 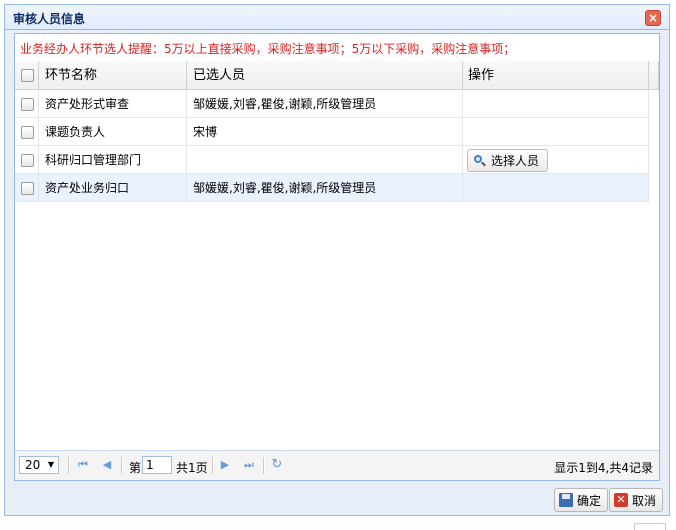 What do you see at coordinates (581, 500) in the screenshot?
I see `confirm-button: 确定` at bounding box center [581, 500].